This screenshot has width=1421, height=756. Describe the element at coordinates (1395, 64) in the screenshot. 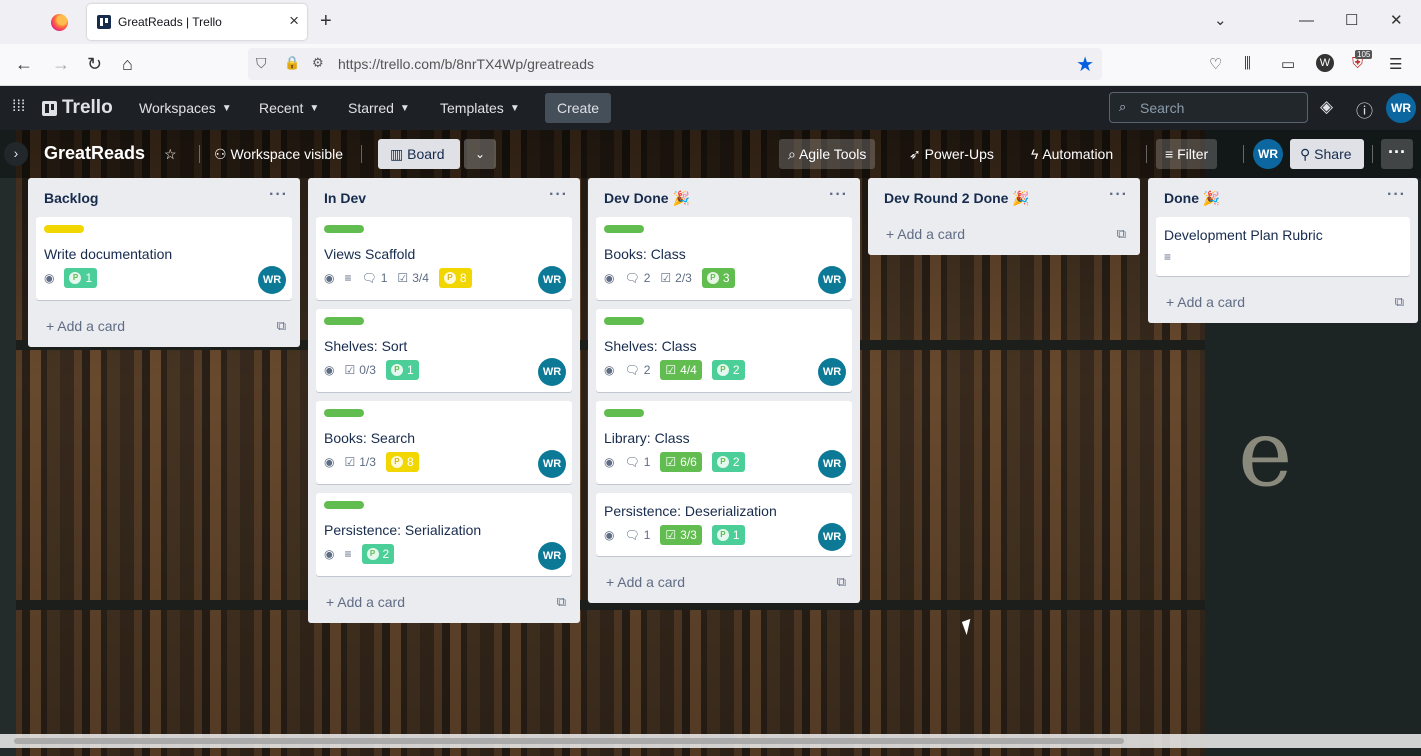

I see `menu-icon: ☰` at that location.